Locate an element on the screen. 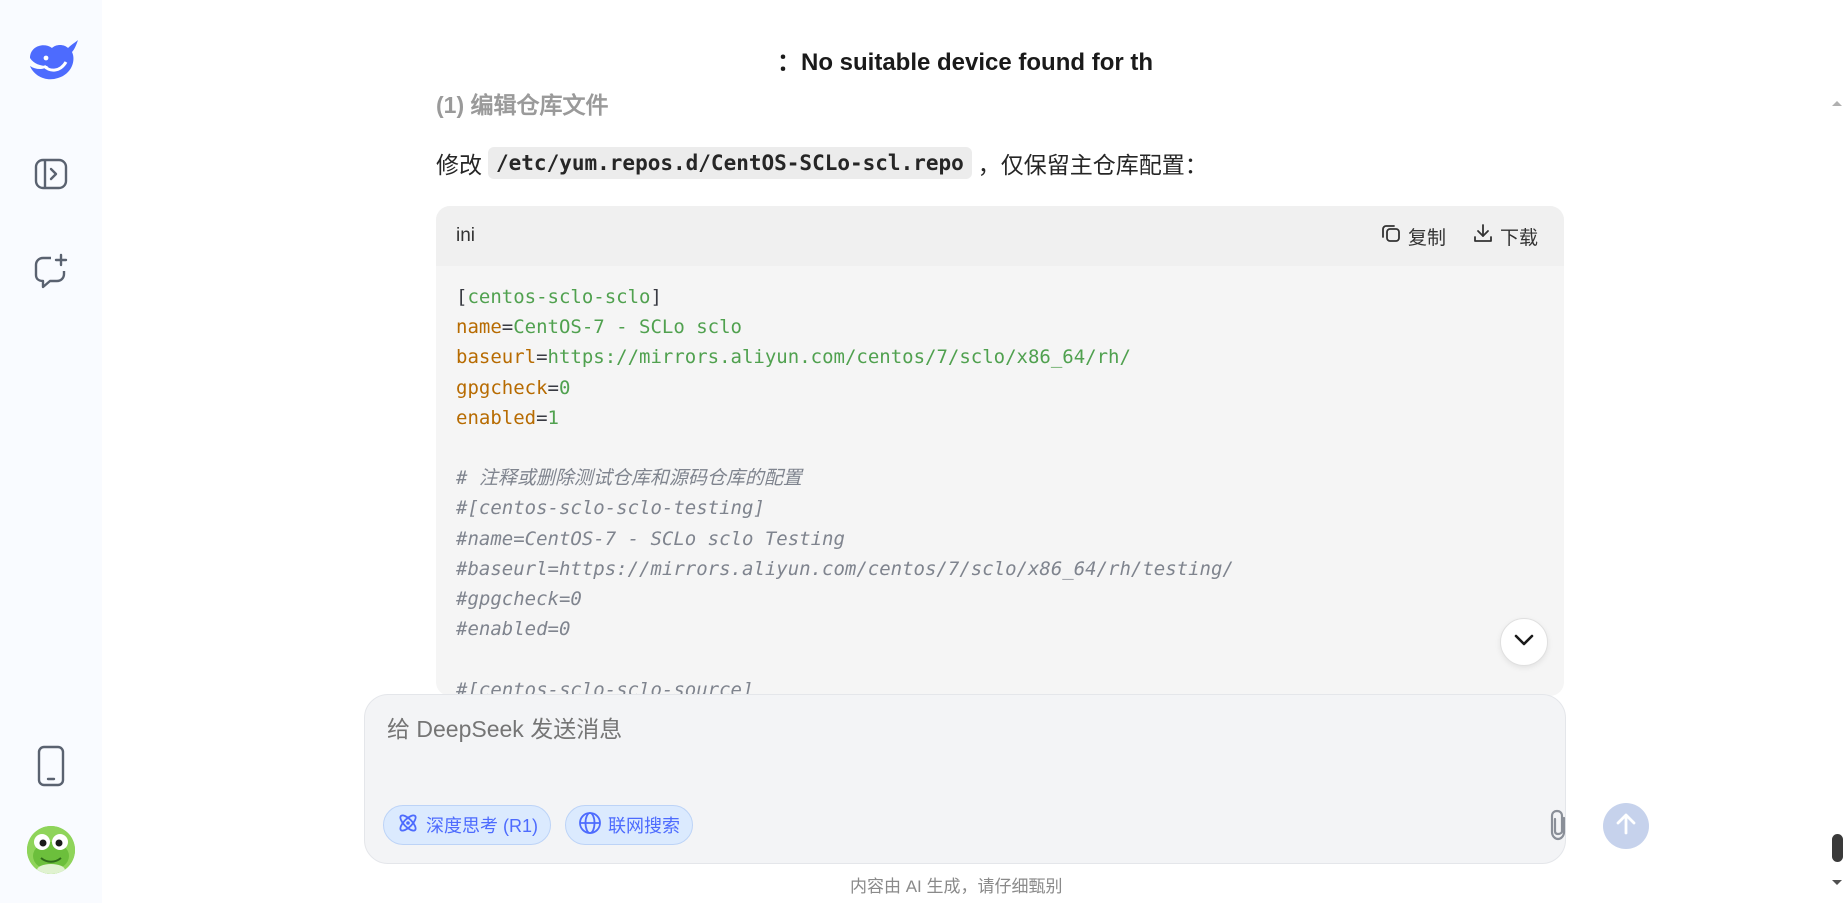  scroll-down-arrow-icon is located at coordinates (1837, 883).